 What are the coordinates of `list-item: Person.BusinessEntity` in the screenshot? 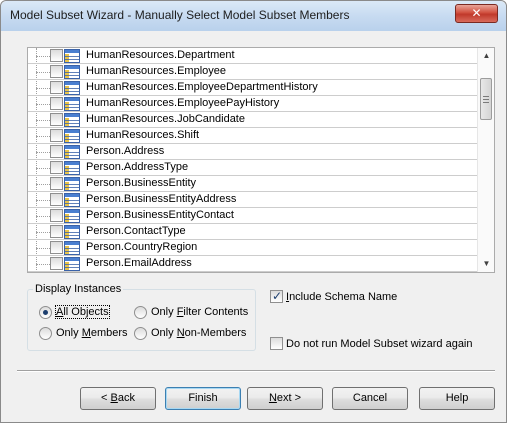 It's located at (253, 184).